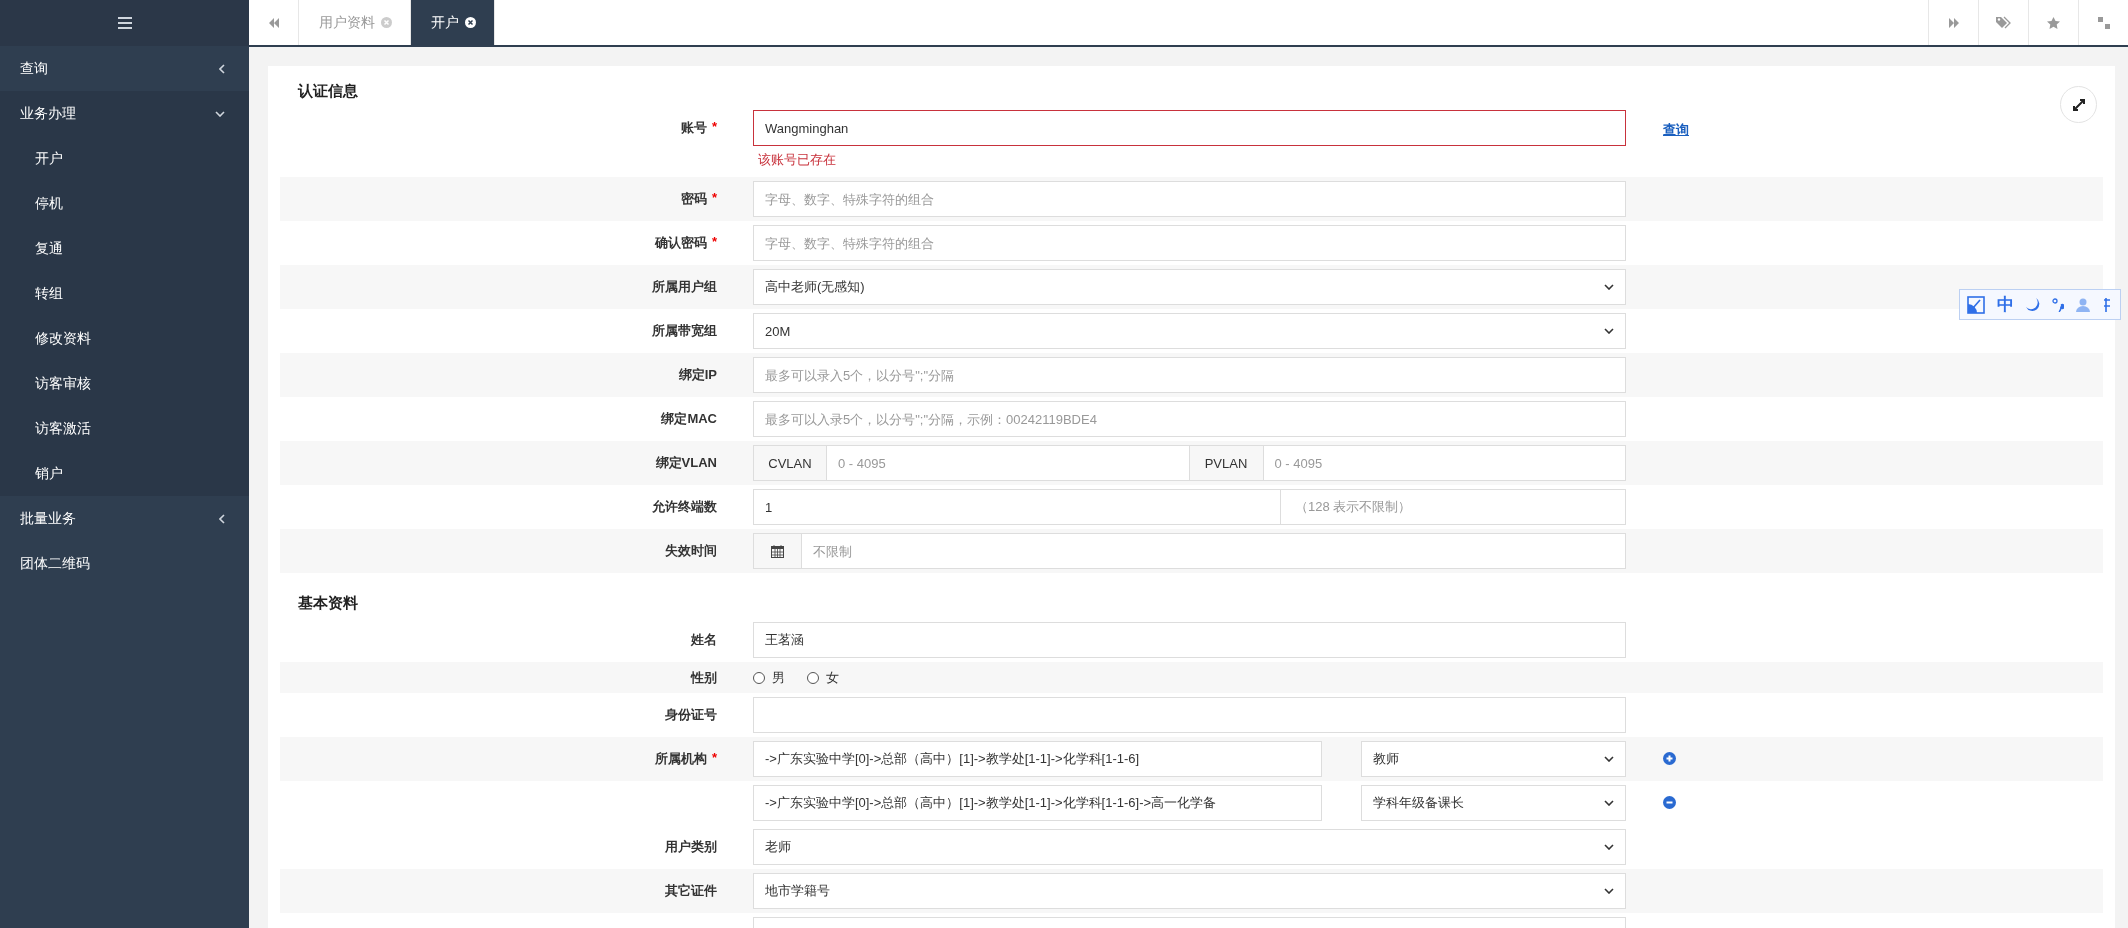  What do you see at coordinates (2058, 304) in the screenshot?
I see `punctuation-icon` at bounding box center [2058, 304].